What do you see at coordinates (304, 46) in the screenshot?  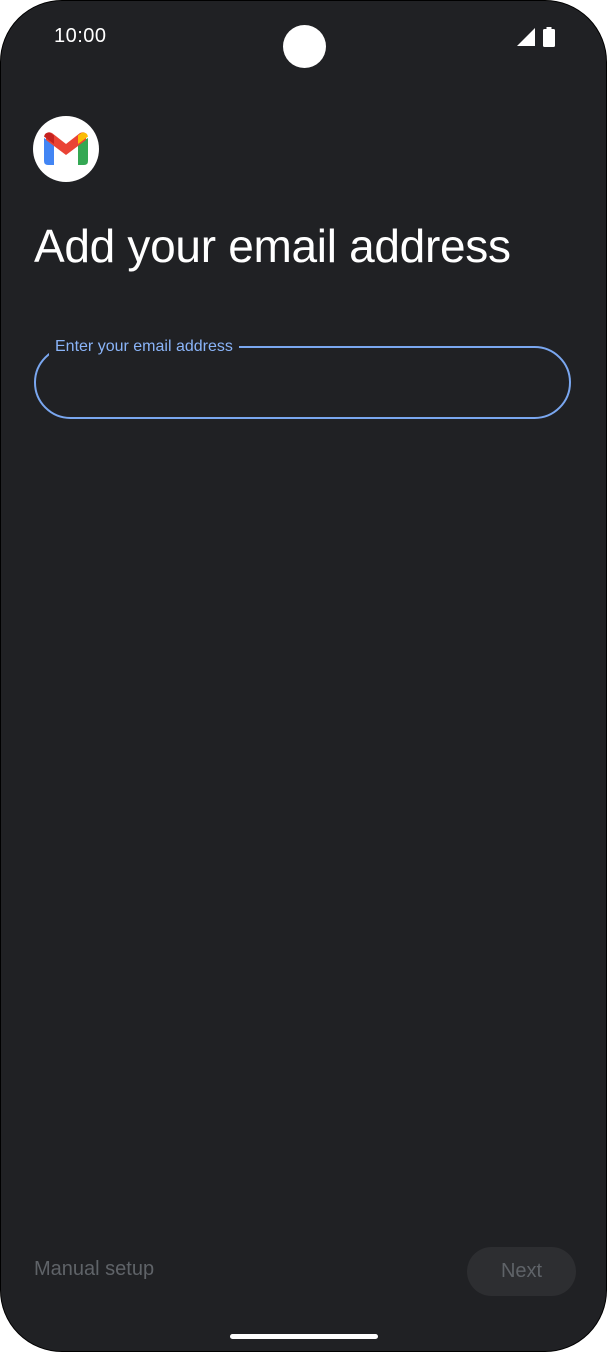 I see `camera-cutout` at bounding box center [304, 46].